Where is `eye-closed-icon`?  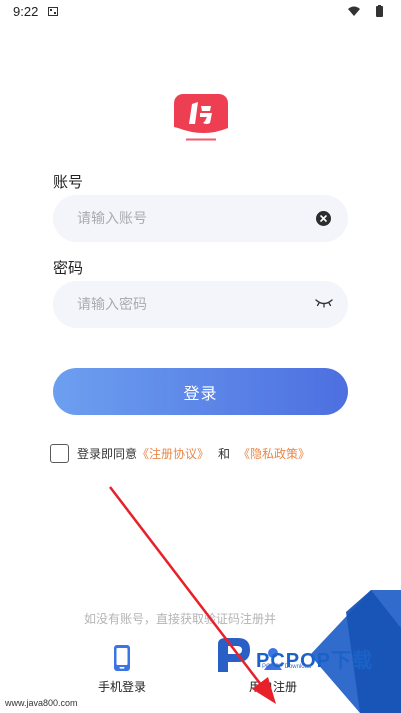
eye-closed-icon is located at coordinates (324, 303).